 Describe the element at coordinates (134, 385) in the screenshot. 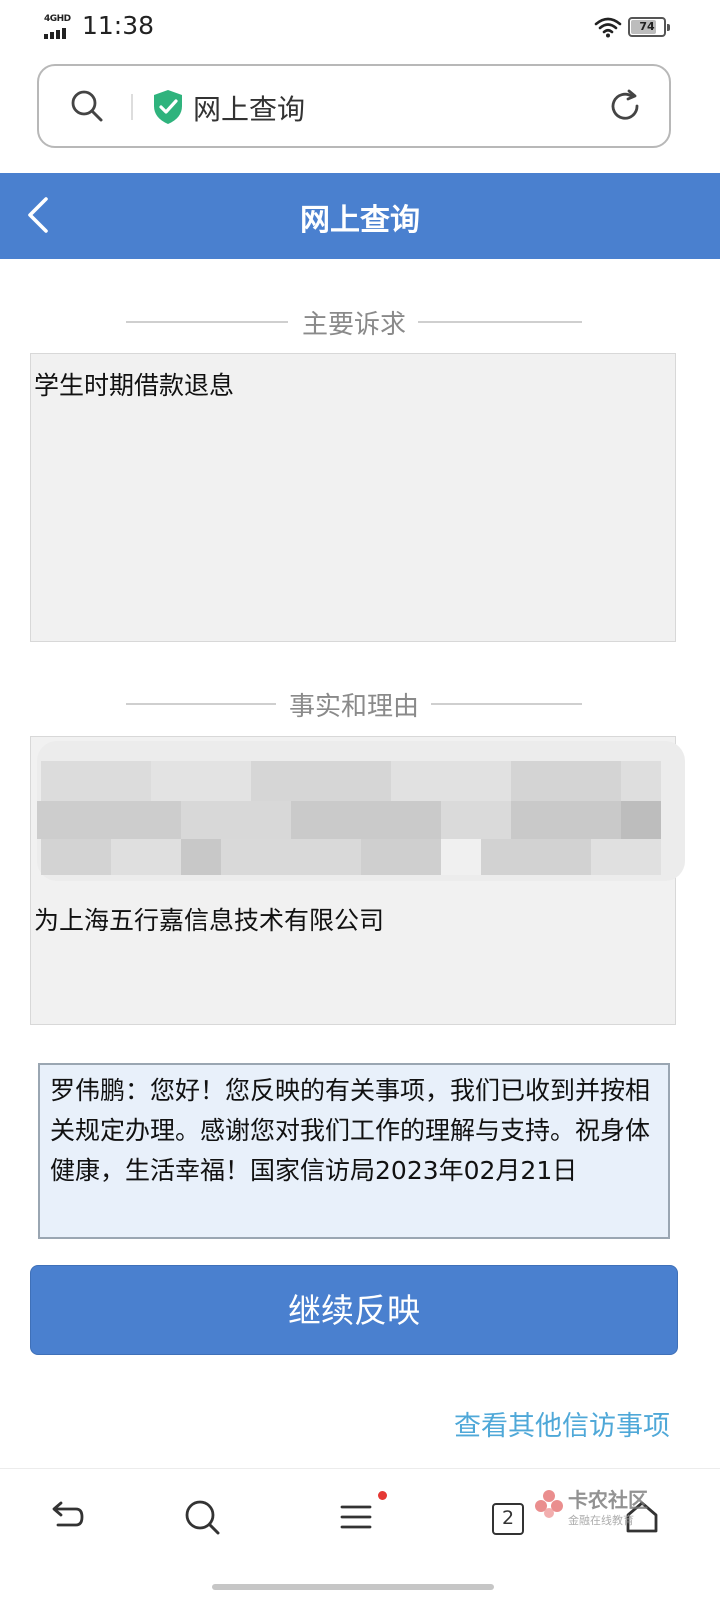

I see `main-appeal-text: 学生时期借款退息` at that location.